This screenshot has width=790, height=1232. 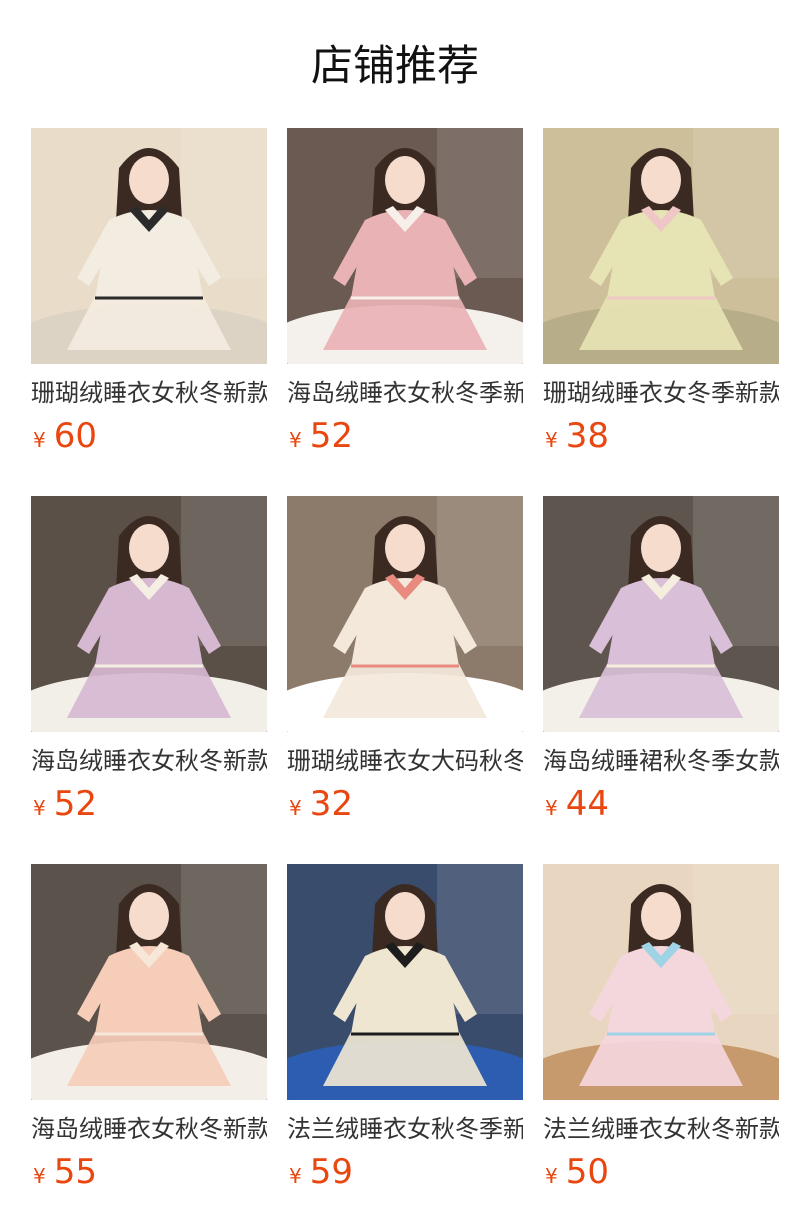 What do you see at coordinates (587, 436) in the screenshot?
I see `price-amount: 38` at bounding box center [587, 436].